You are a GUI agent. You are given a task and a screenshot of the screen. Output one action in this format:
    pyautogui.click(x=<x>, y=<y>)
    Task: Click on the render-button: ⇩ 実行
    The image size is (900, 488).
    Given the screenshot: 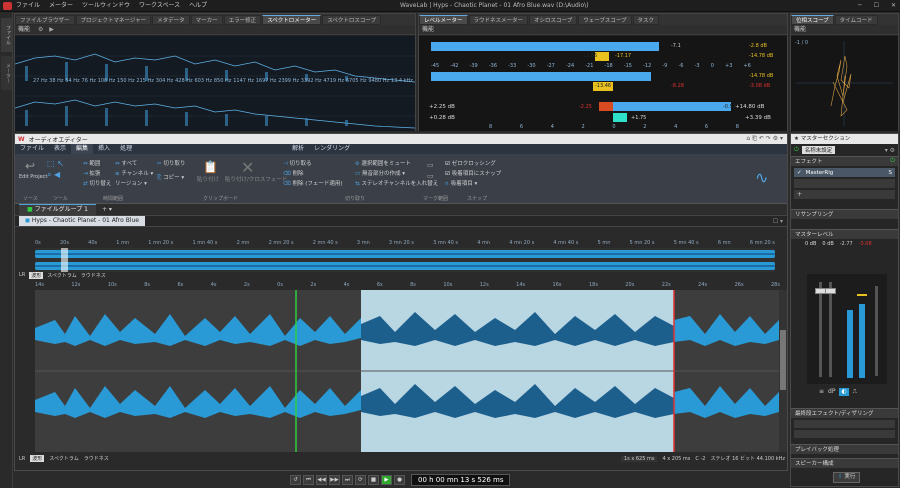 What is the action you would take?
    pyautogui.click(x=847, y=477)
    